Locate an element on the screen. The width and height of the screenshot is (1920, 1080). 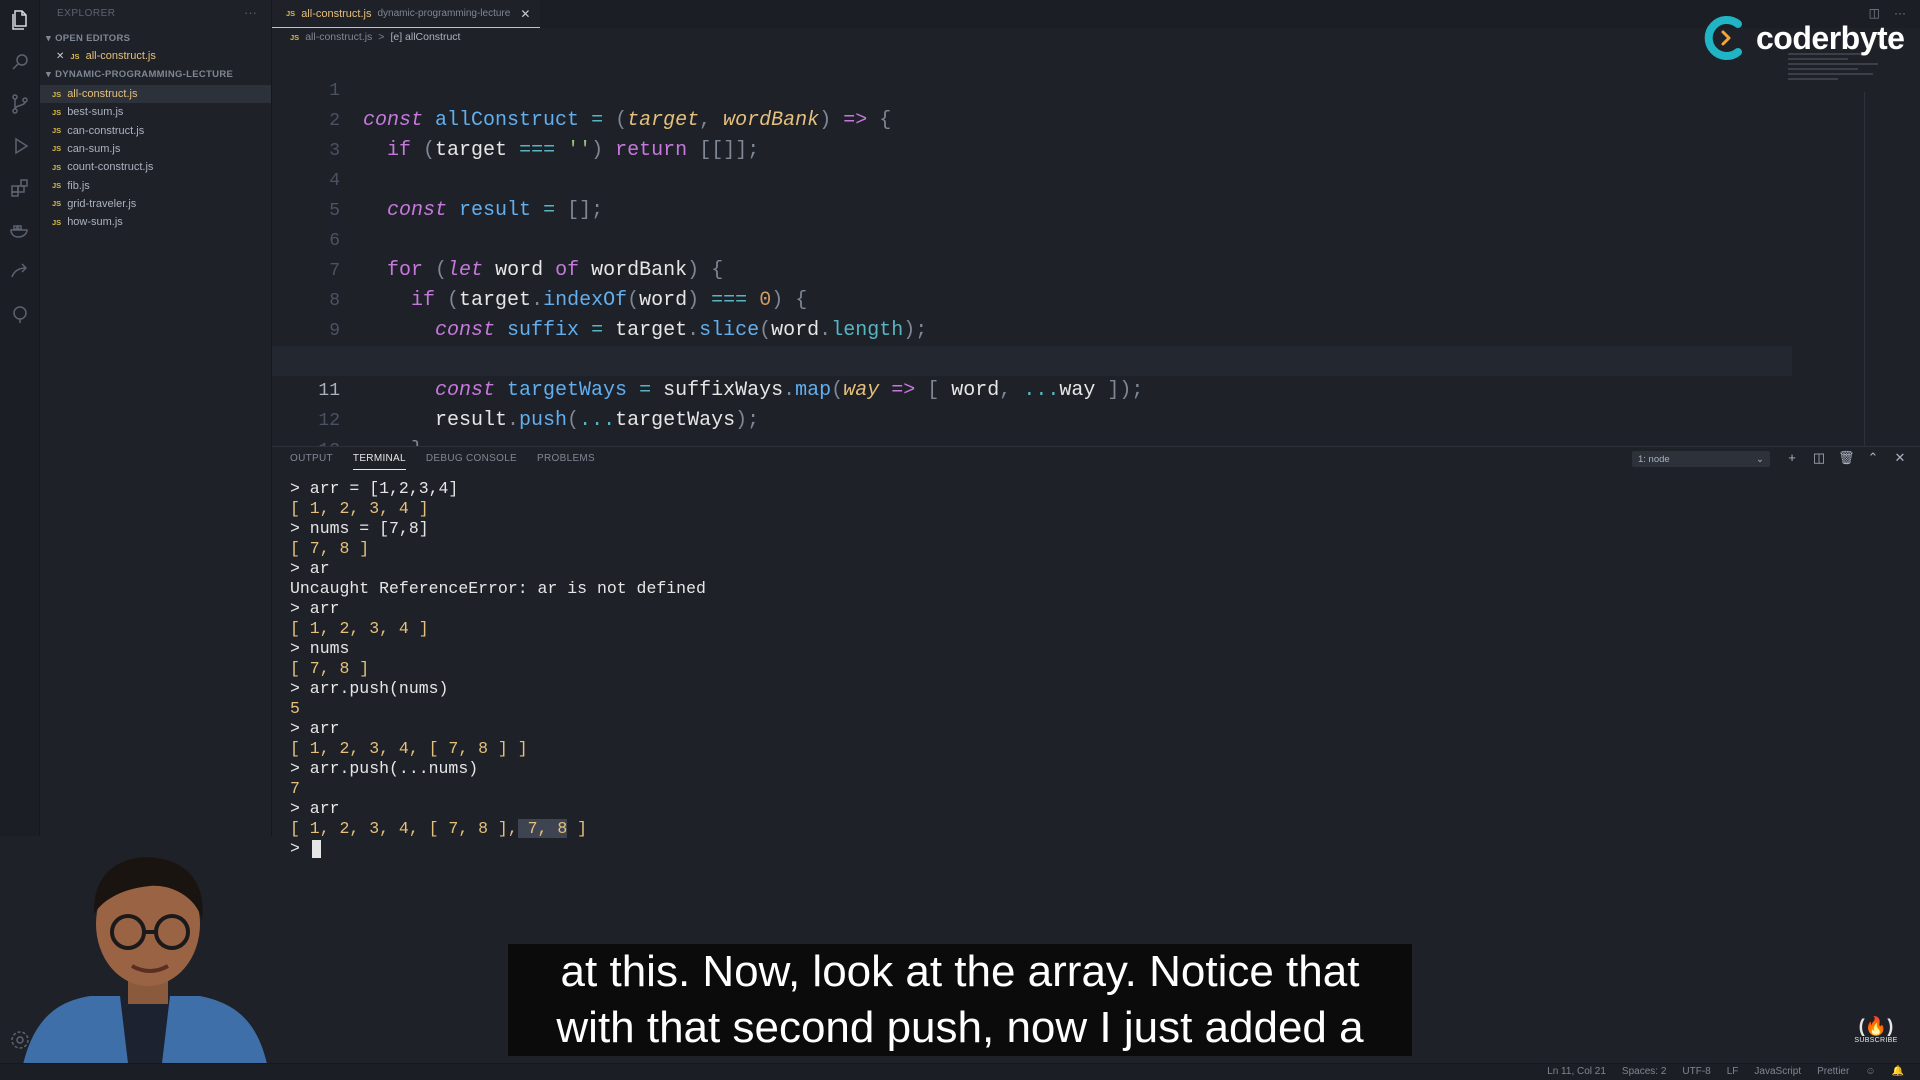
terminal-line: > arr is located at coordinates (315, 808).